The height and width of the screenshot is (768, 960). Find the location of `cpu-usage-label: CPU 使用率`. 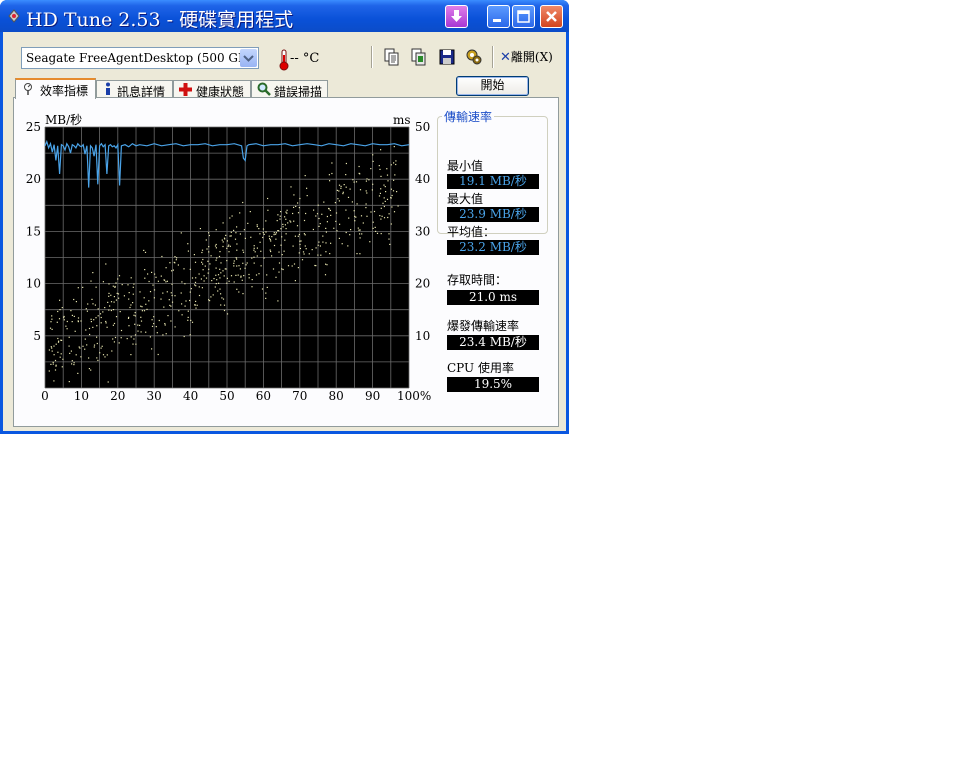

cpu-usage-label: CPU 使用率 is located at coordinates (480, 368).